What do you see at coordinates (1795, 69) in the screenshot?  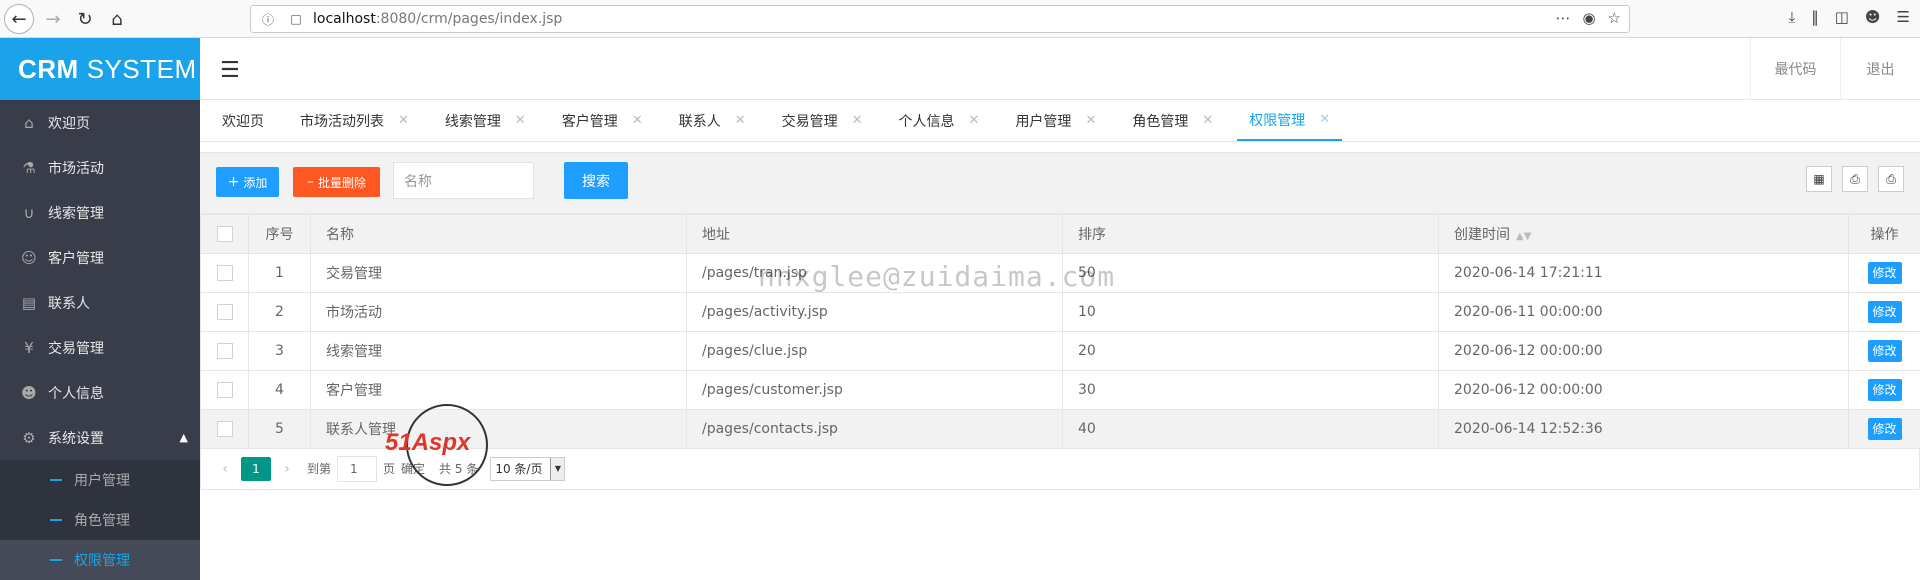 I see `recent-code-link: 最代码` at bounding box center [1795, 69].